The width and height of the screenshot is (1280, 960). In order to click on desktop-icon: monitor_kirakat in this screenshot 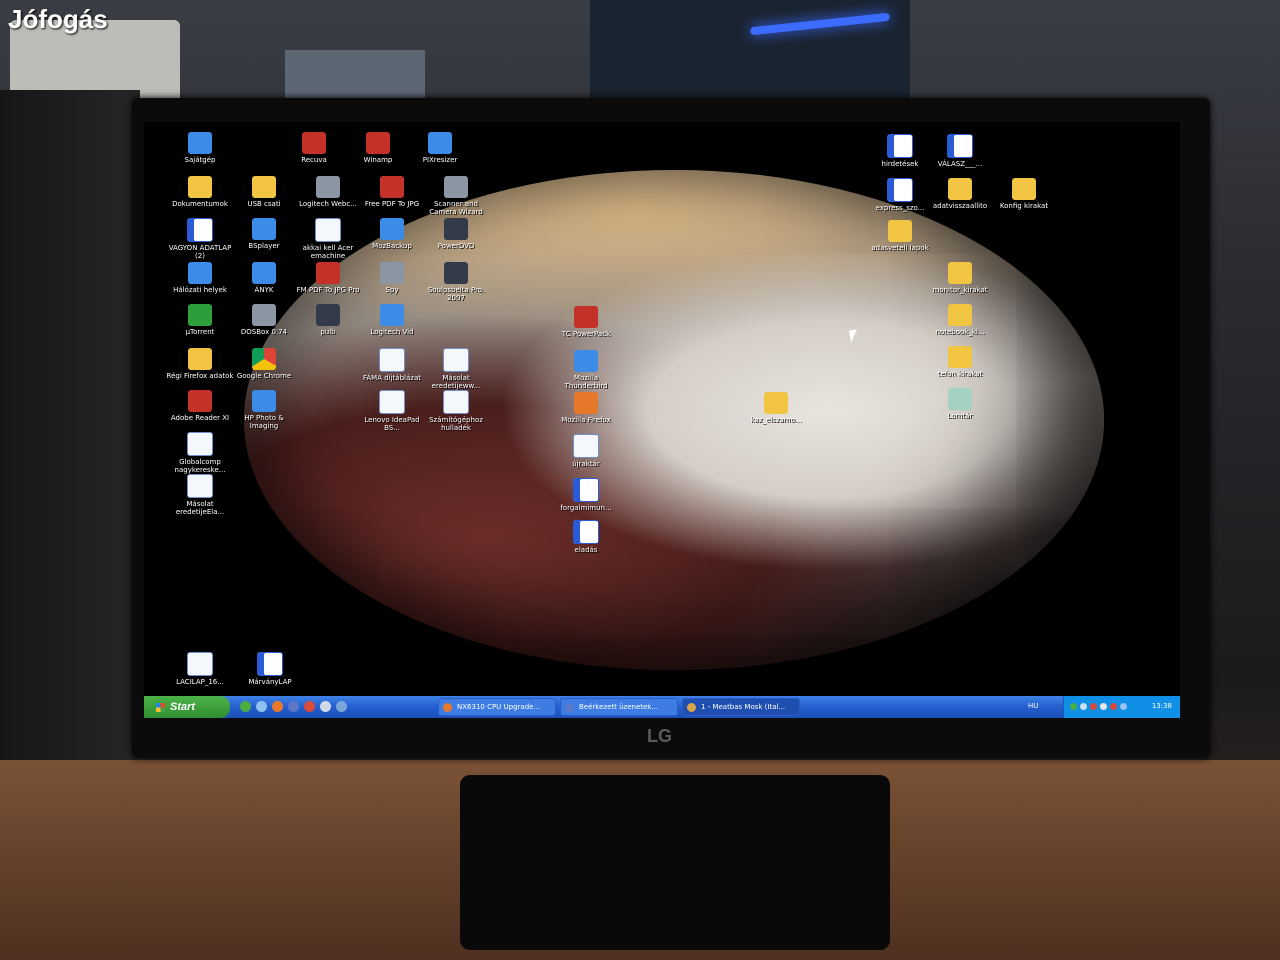, I will do `click(960, 278)`.